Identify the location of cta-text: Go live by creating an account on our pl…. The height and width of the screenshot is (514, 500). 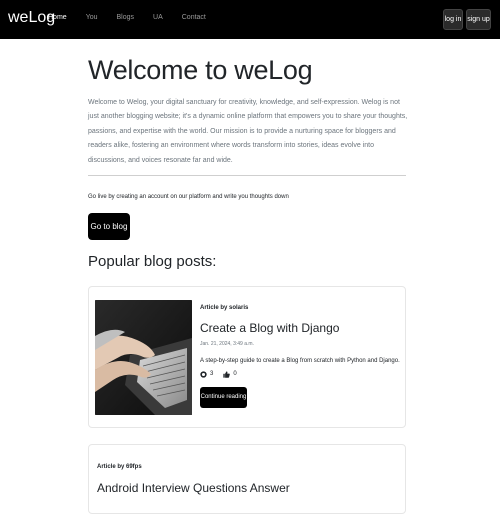
(188, 197).